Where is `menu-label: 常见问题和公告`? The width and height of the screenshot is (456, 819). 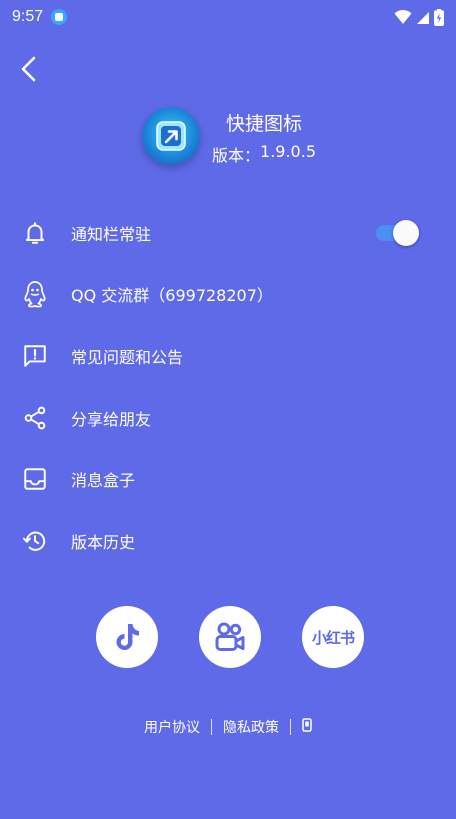
menu-label: 常见问题和公告 is located at coordinates (127, 357).